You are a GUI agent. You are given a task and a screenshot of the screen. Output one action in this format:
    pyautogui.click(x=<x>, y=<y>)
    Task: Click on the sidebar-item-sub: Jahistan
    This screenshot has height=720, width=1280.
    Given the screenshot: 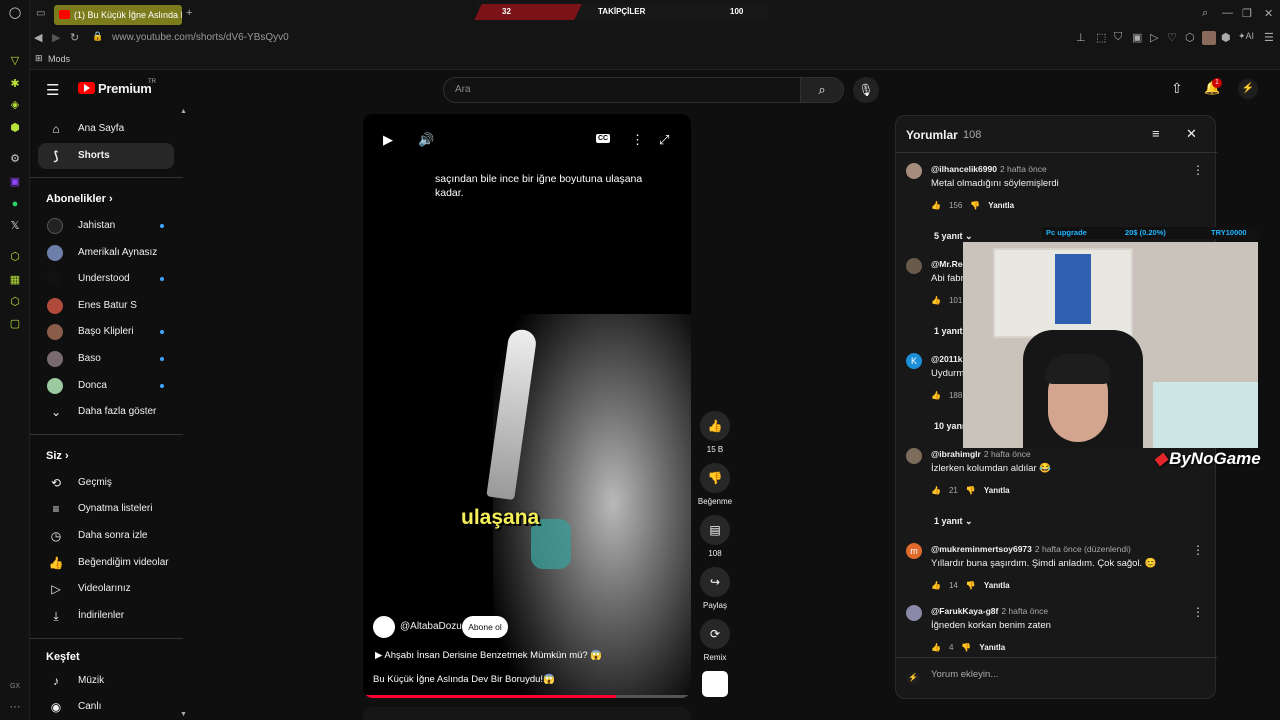 What is the action you would take?
    pyautogui.click(x=106, y=226)
    